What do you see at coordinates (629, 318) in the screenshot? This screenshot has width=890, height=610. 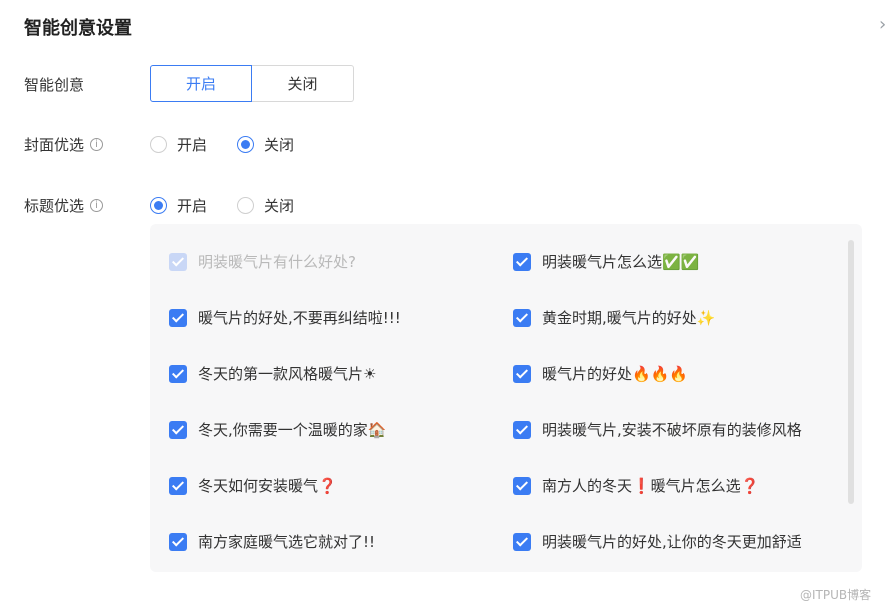 I see `headline-option-text: 黄金时期,暖气片的好处✨` at bounding box center [629, 318].